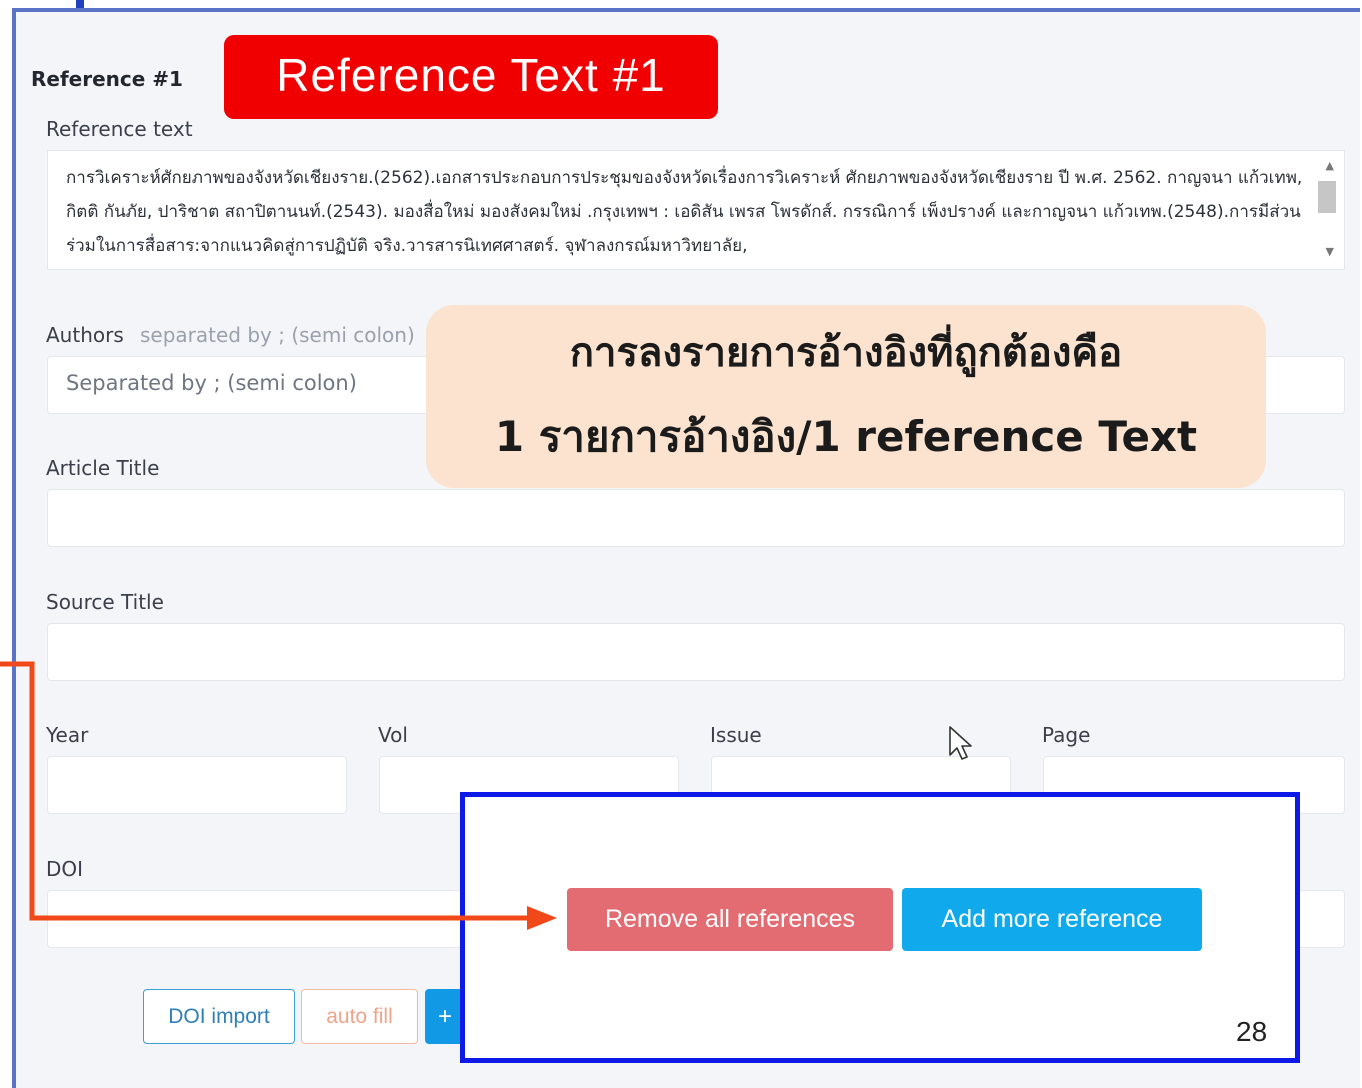 The image size is (1362, 1088). Describe the element at coordinates (1330, 165) in the screenshot. I see `scroll-up-icon: ▲` at that location.